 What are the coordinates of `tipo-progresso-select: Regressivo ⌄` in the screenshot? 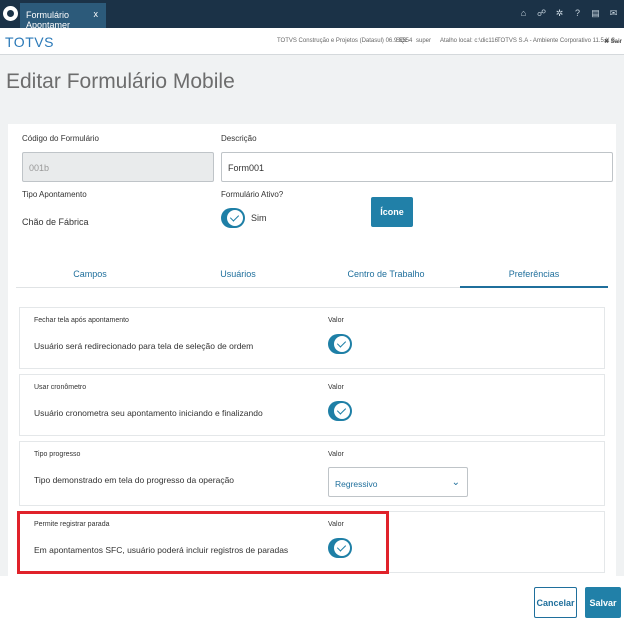 It's located at (398, 482).